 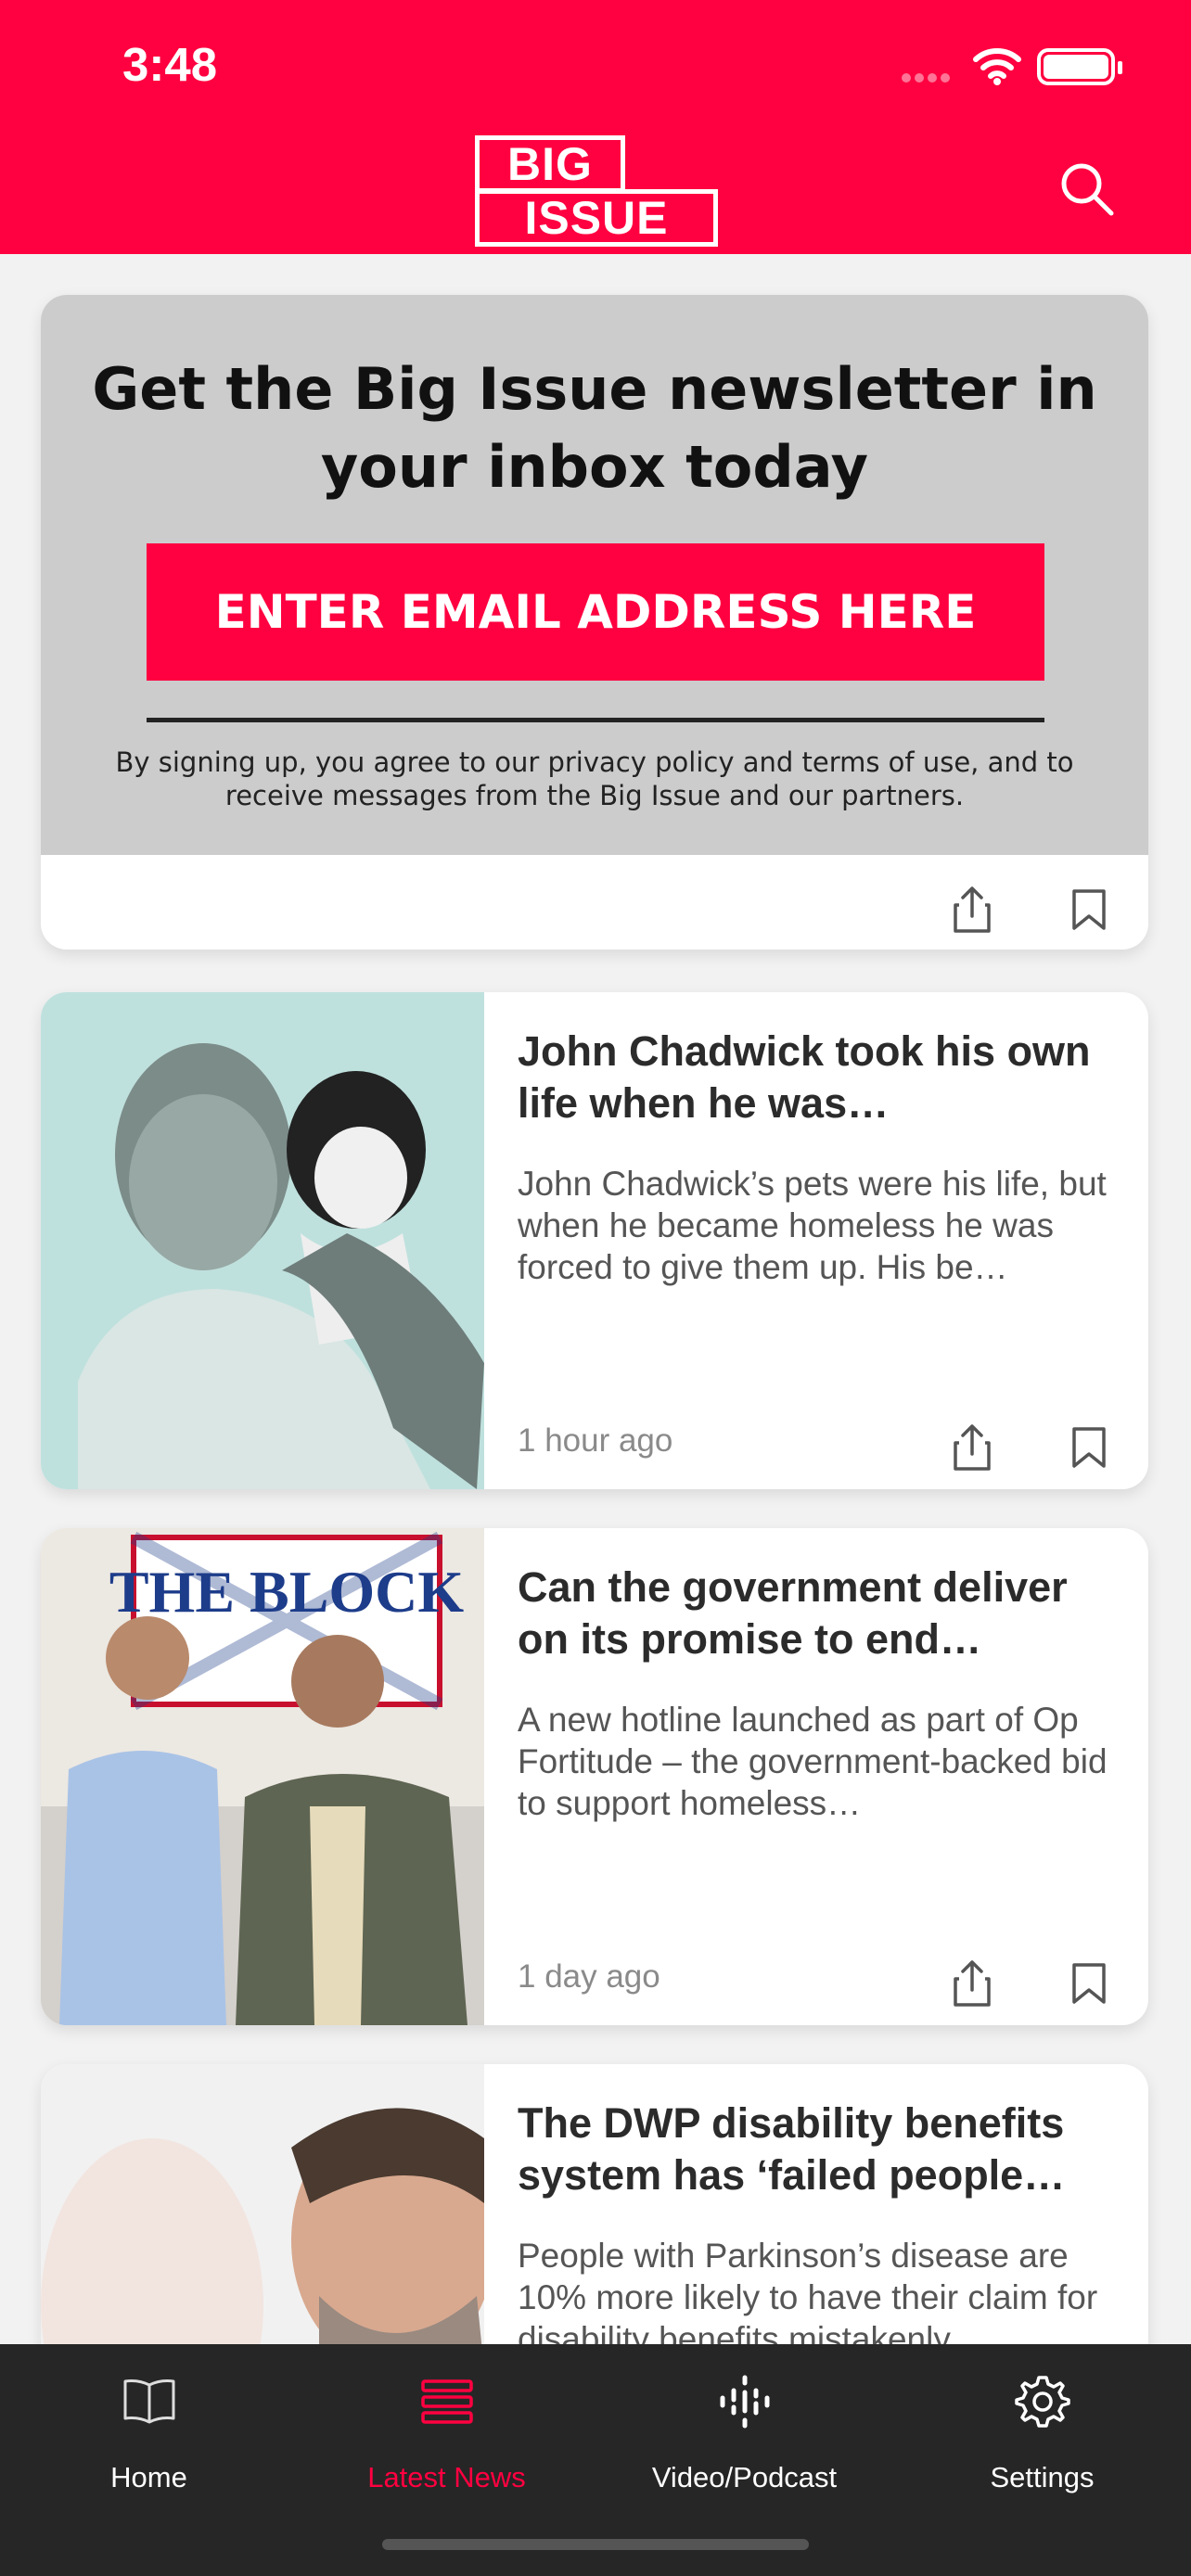 I want to click on sign-text: THE BLOCK, so click(x=287, y=1592).